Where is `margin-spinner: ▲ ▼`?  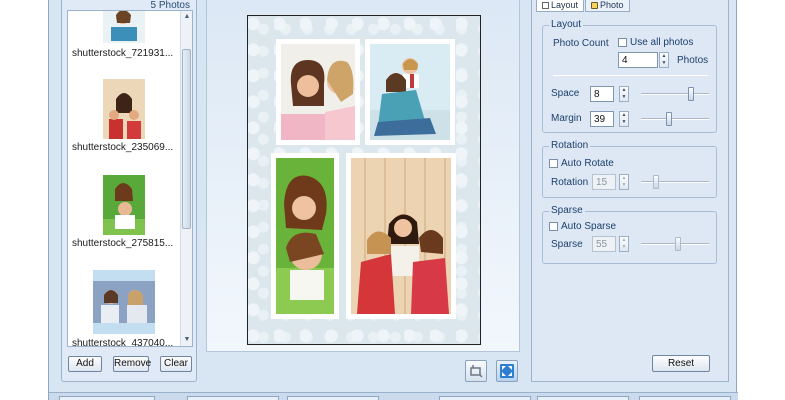
margin-spinner: ▲ ▼ is located at coordinates (624, 119).